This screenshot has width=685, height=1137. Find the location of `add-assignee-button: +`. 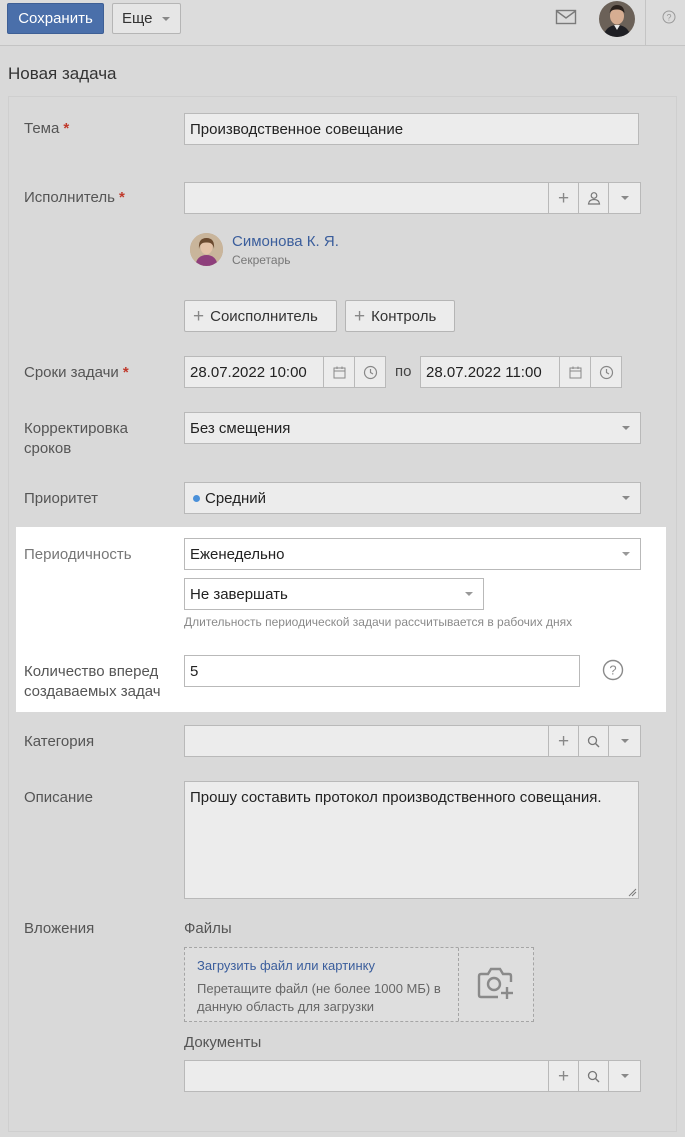

add-assignee-button: + is located at coordinates (563, 198).